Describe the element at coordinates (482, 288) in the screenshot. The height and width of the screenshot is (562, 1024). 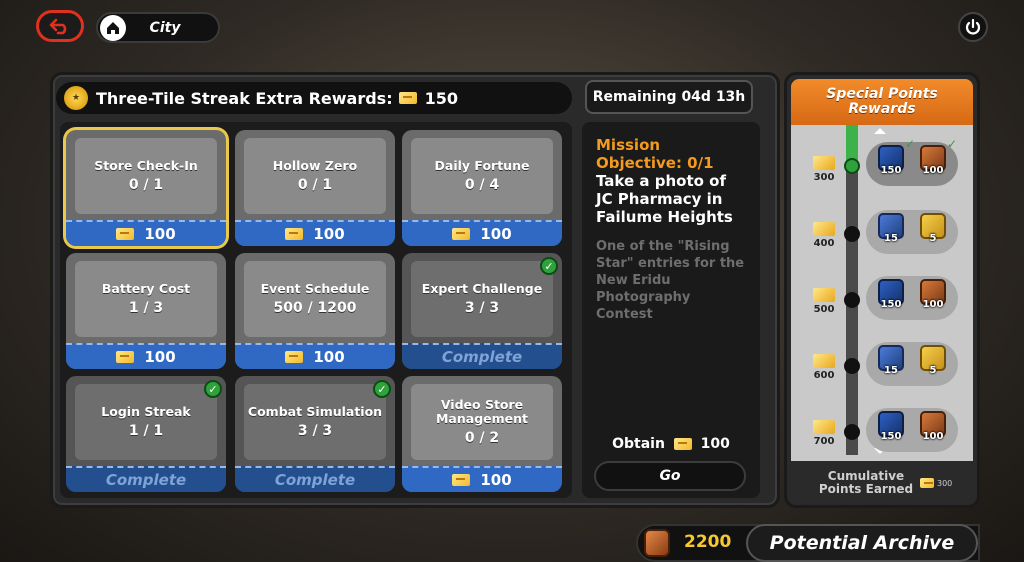
I see `tile-name: Expert Challenge` at that location.